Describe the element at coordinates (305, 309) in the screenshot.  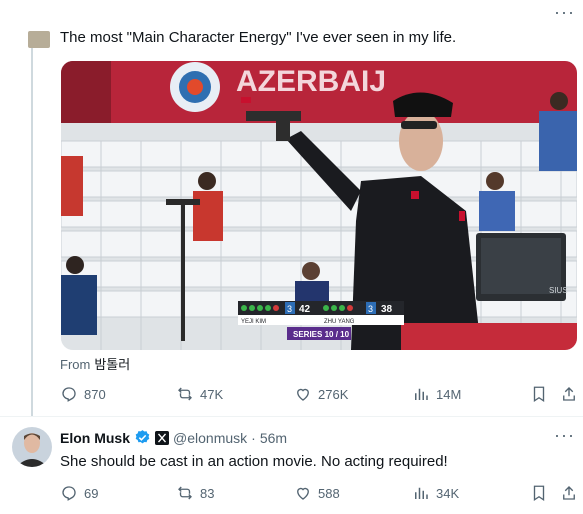
I see `svg-text: 42` at that location.